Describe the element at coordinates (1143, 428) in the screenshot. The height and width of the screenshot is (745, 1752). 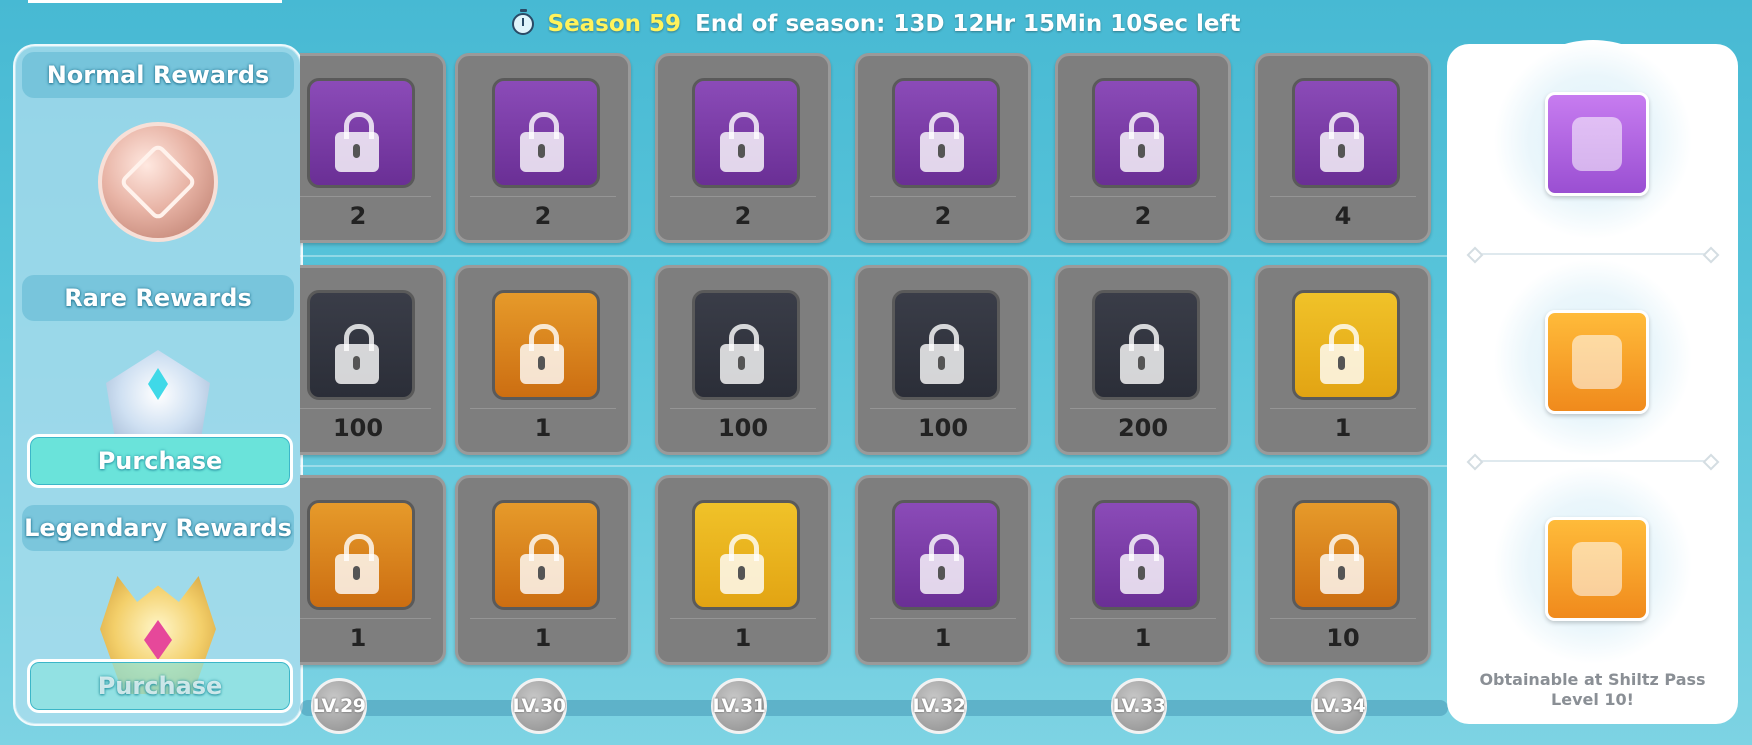
I see `reward-quantity: 200` at that location.